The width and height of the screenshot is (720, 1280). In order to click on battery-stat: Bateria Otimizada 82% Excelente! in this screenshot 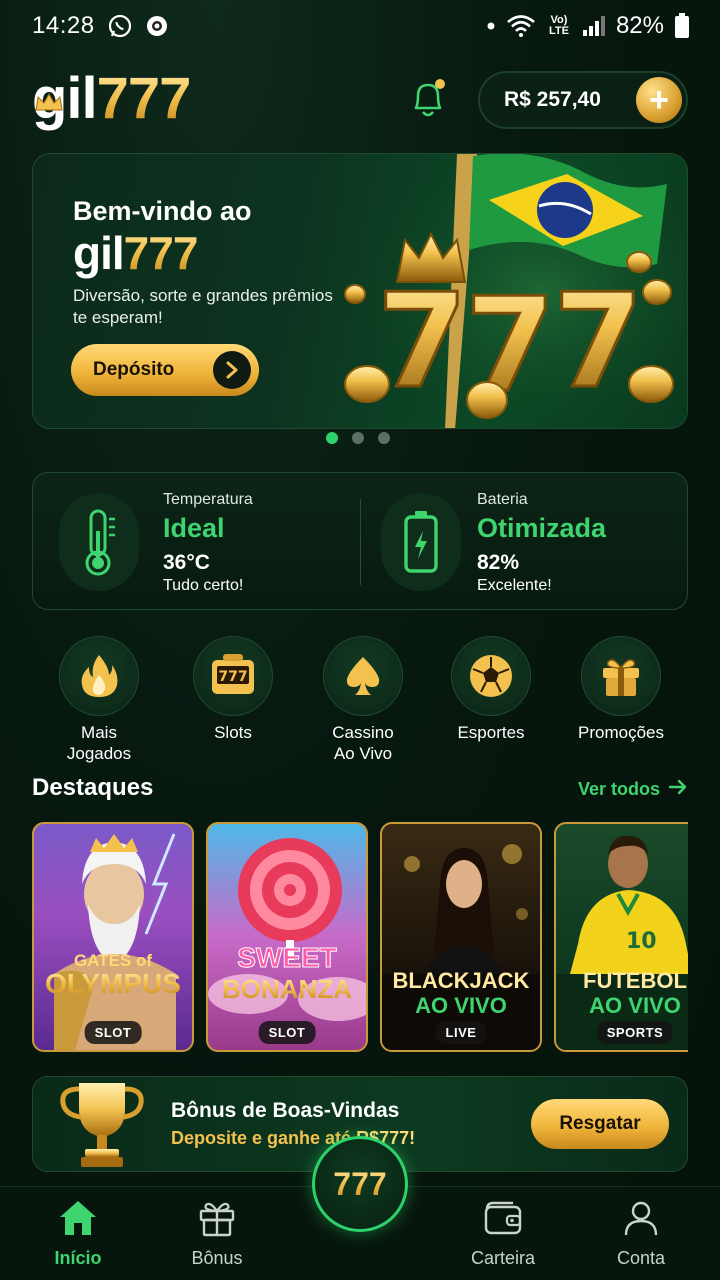, I will do `click(524, 542)`.